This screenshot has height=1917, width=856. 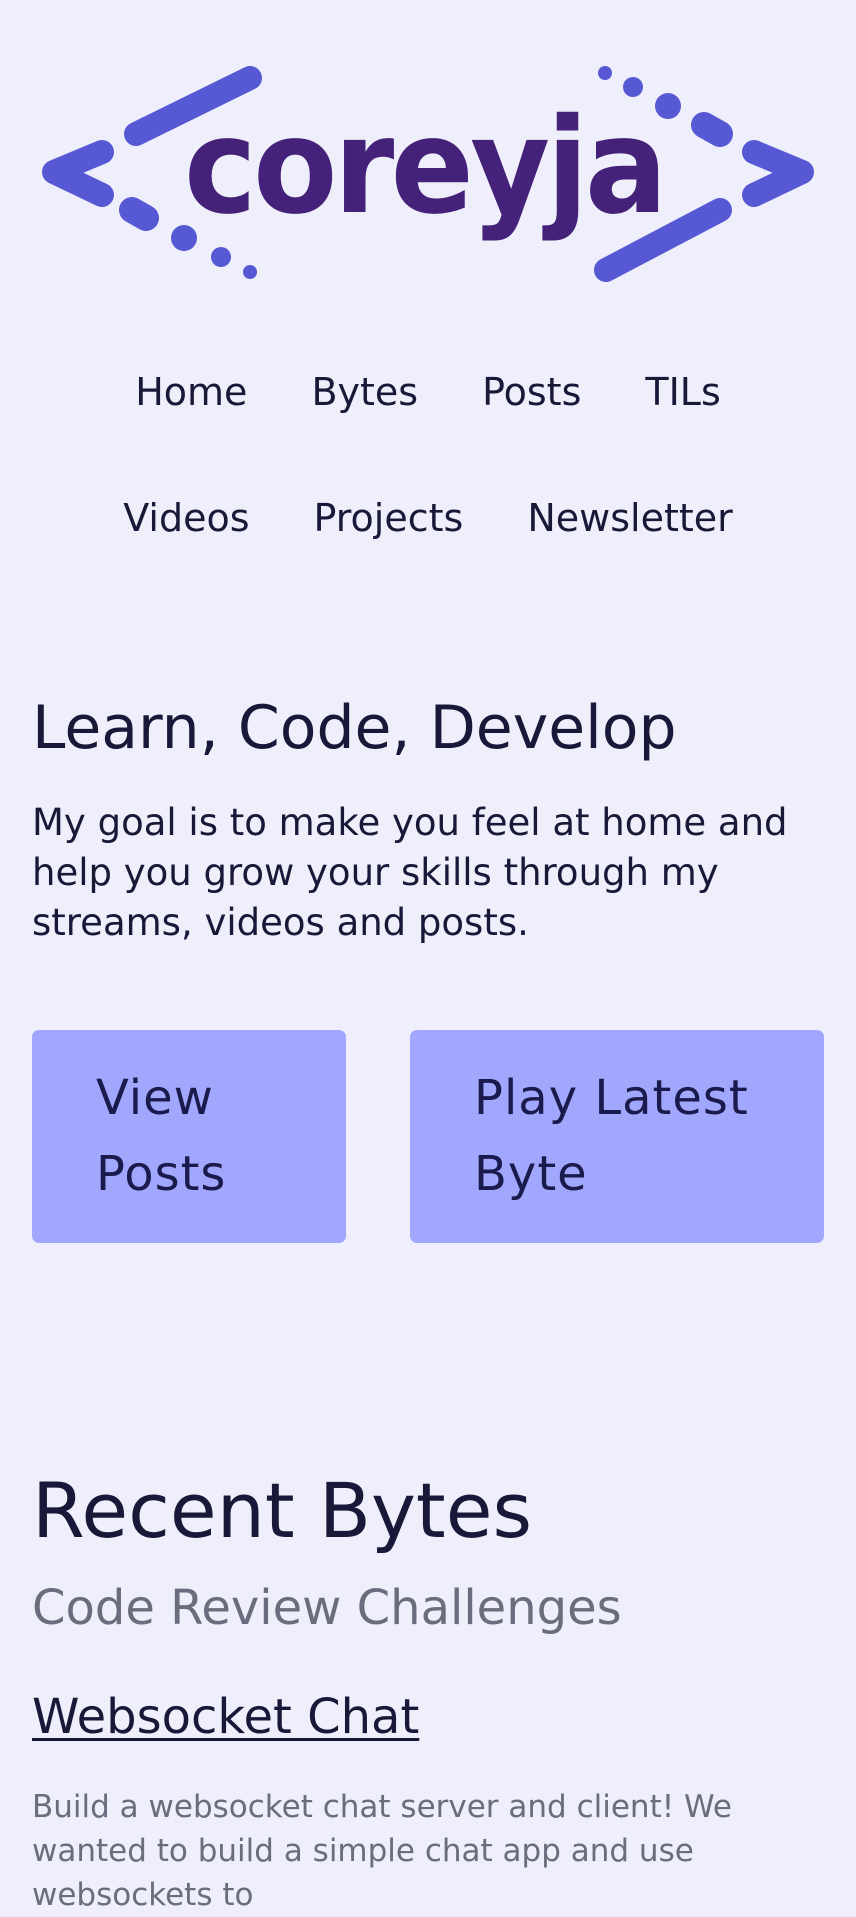 What do you see at coordinates (682, 392) in the screenshot?
I see `nav-link-tils: TILs` at bounding box center [682, 392].